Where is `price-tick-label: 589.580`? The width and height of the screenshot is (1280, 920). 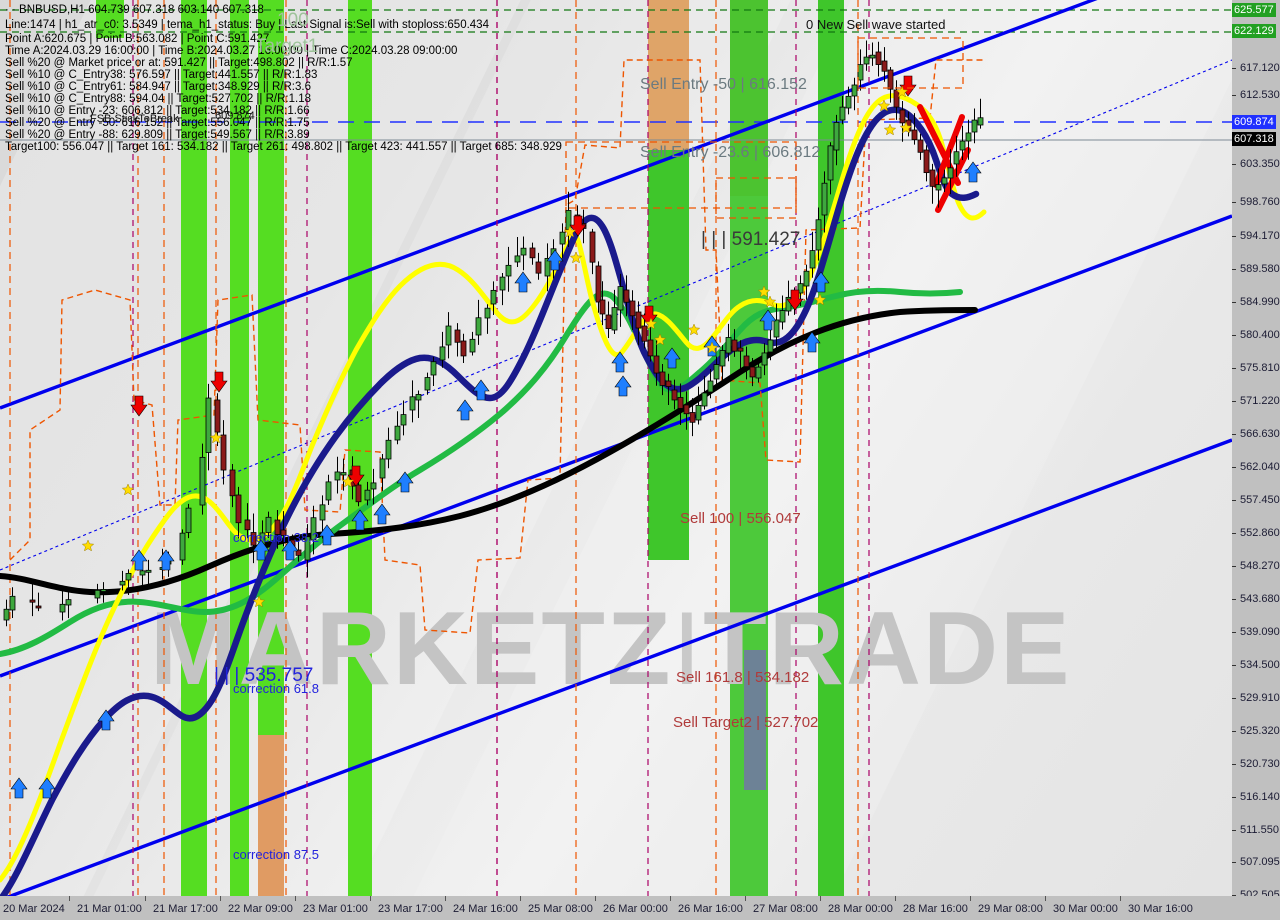 price-tick-label: 589.580 is located at coordinates (1260, 269).